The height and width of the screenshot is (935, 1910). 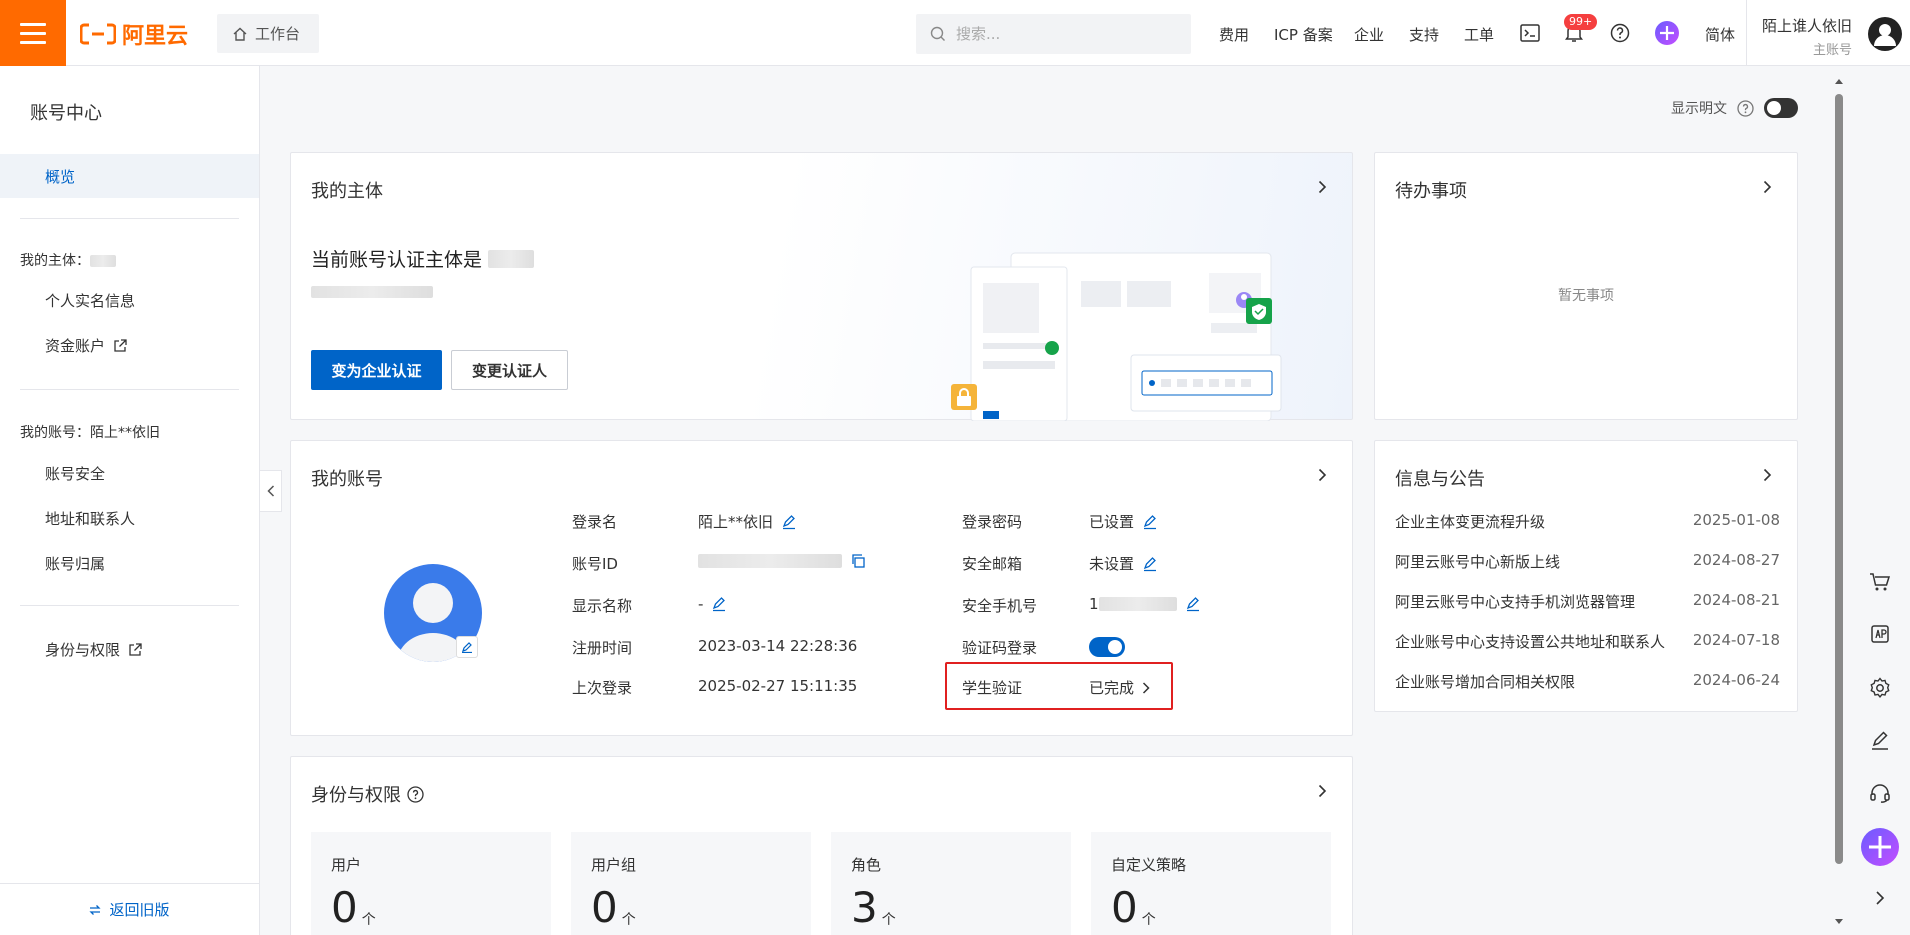 I want to click on captcha-login-label: 验证码登录, so click(x=1000, y=648).